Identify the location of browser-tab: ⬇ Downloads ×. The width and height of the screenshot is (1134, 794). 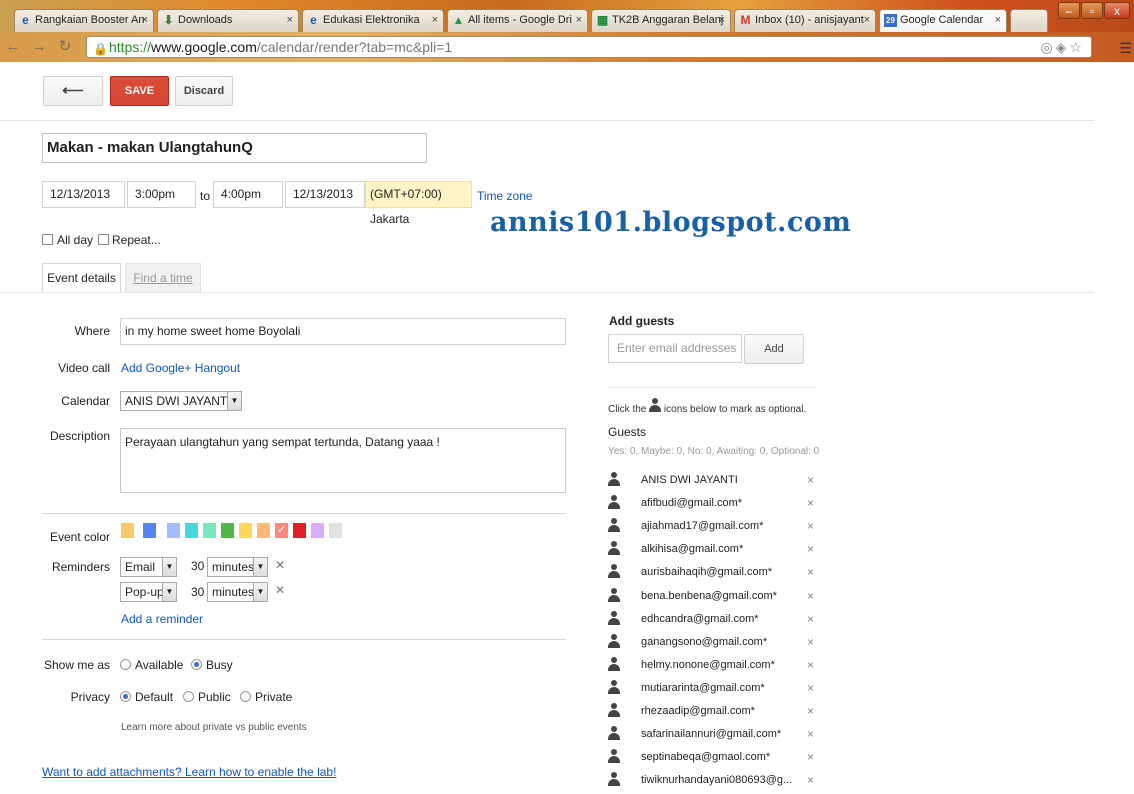
(228, 20).